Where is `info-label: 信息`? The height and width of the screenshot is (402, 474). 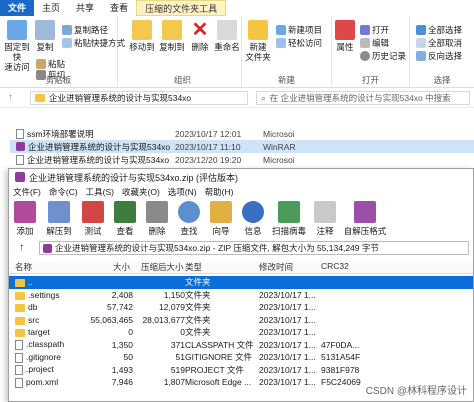
info-label: 信息 is located at coordinates (253, 231).